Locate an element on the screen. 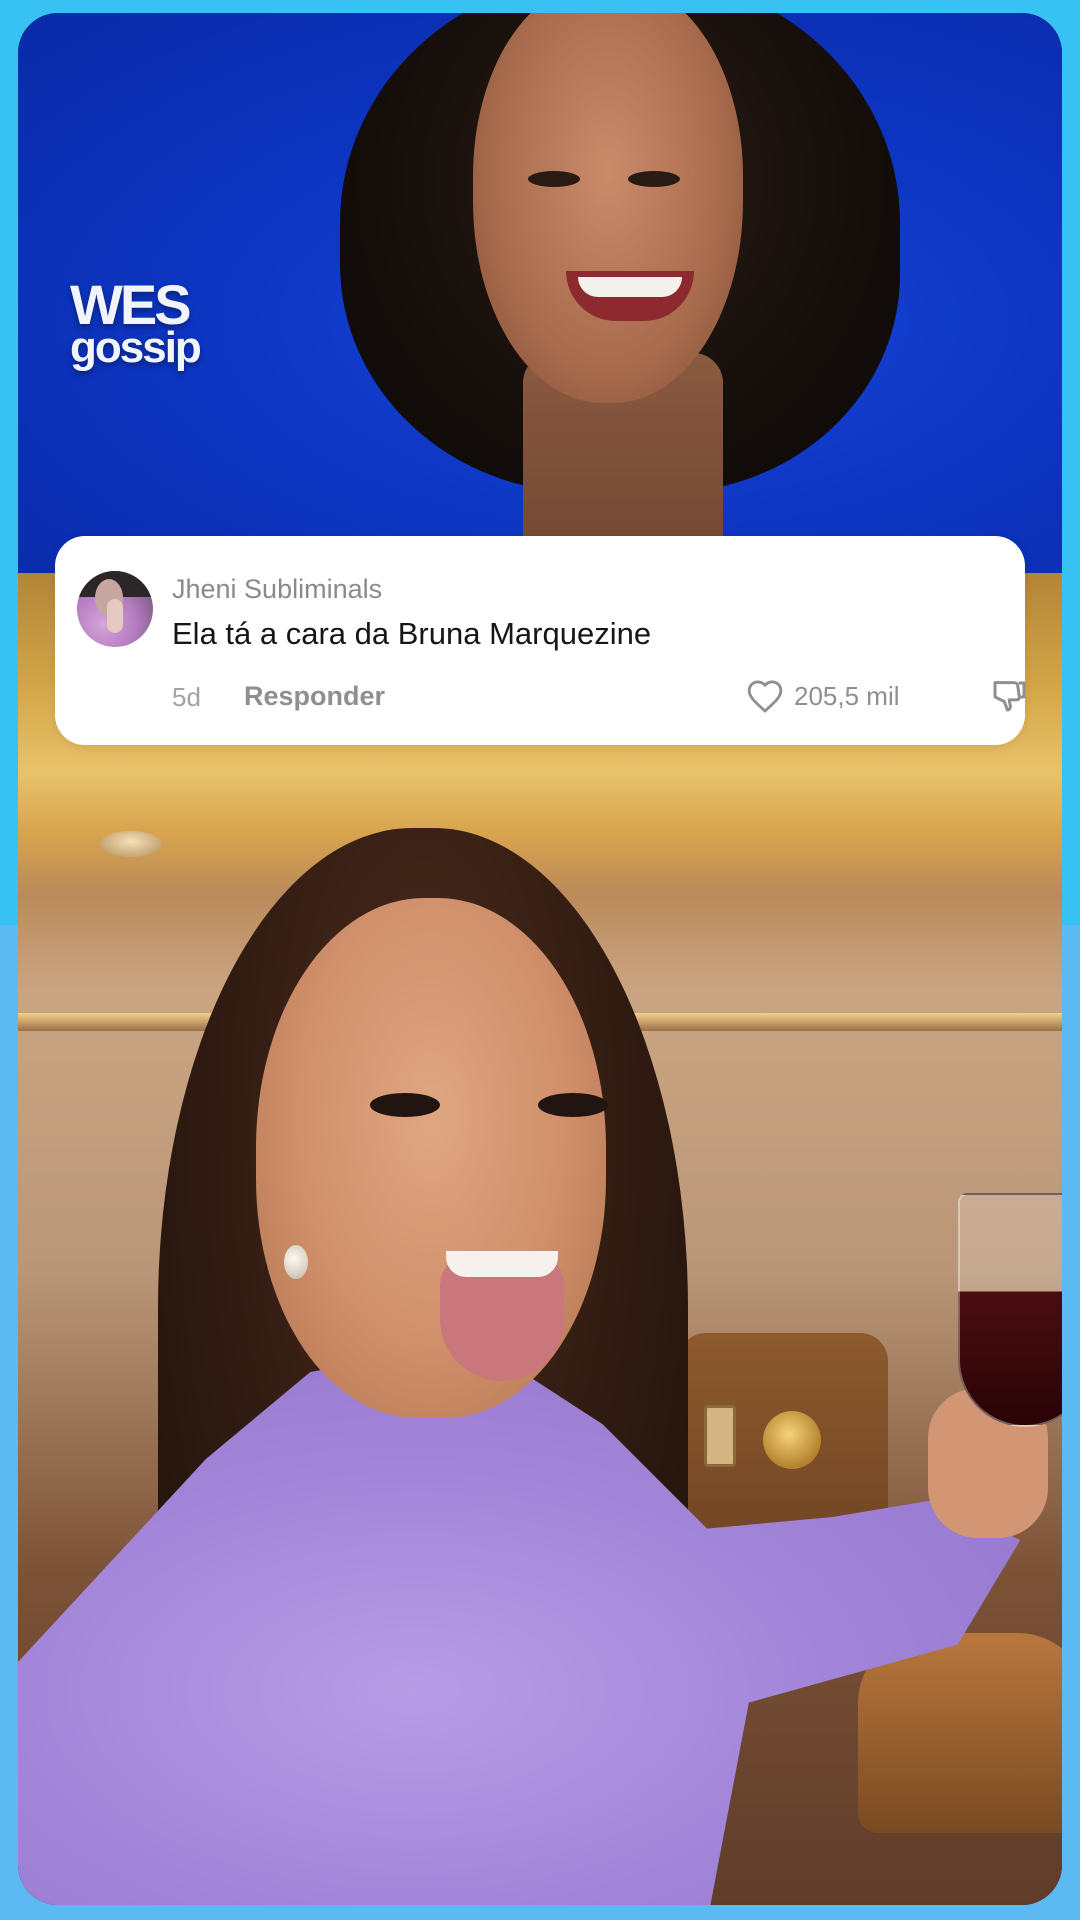 This screenshot has width=1080, height=1920. avatar is located at coordinates (115, 609).